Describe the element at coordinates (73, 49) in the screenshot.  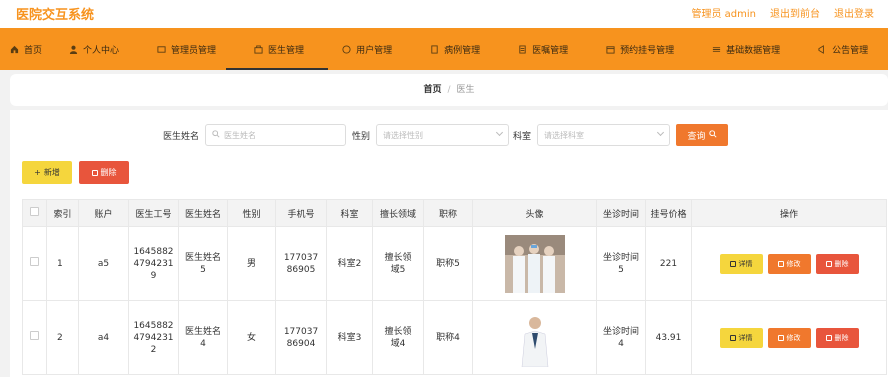
I see `user-icon` at that location.